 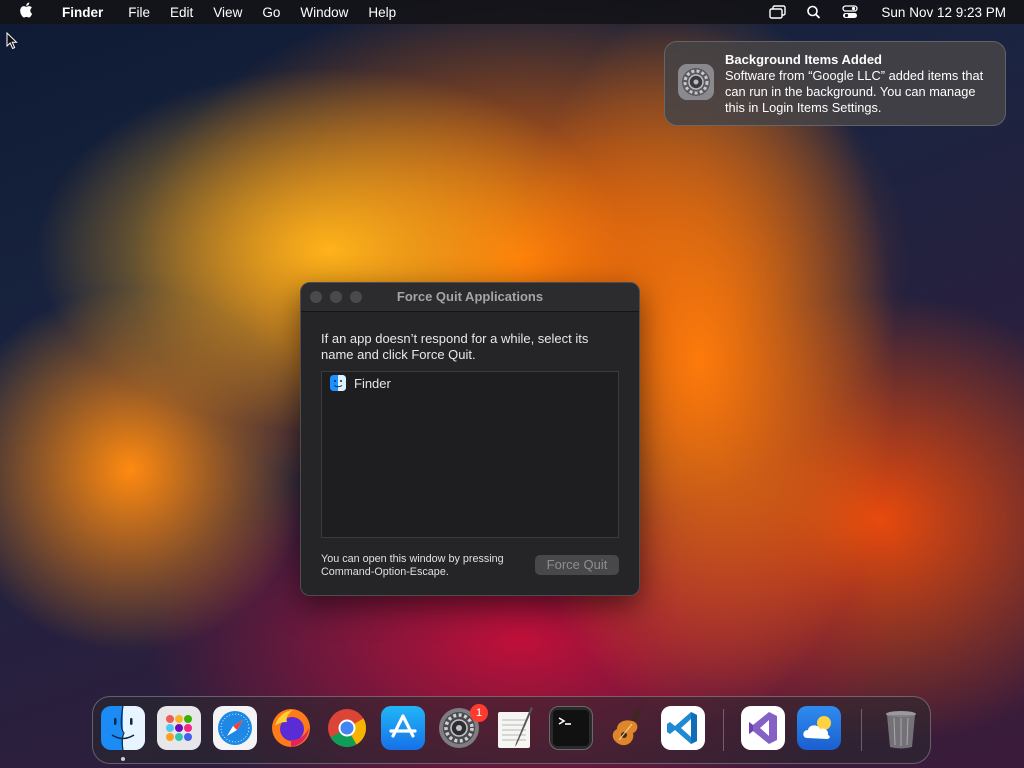 I want to click on dock-weather-icon, so click(x=819, y=728).